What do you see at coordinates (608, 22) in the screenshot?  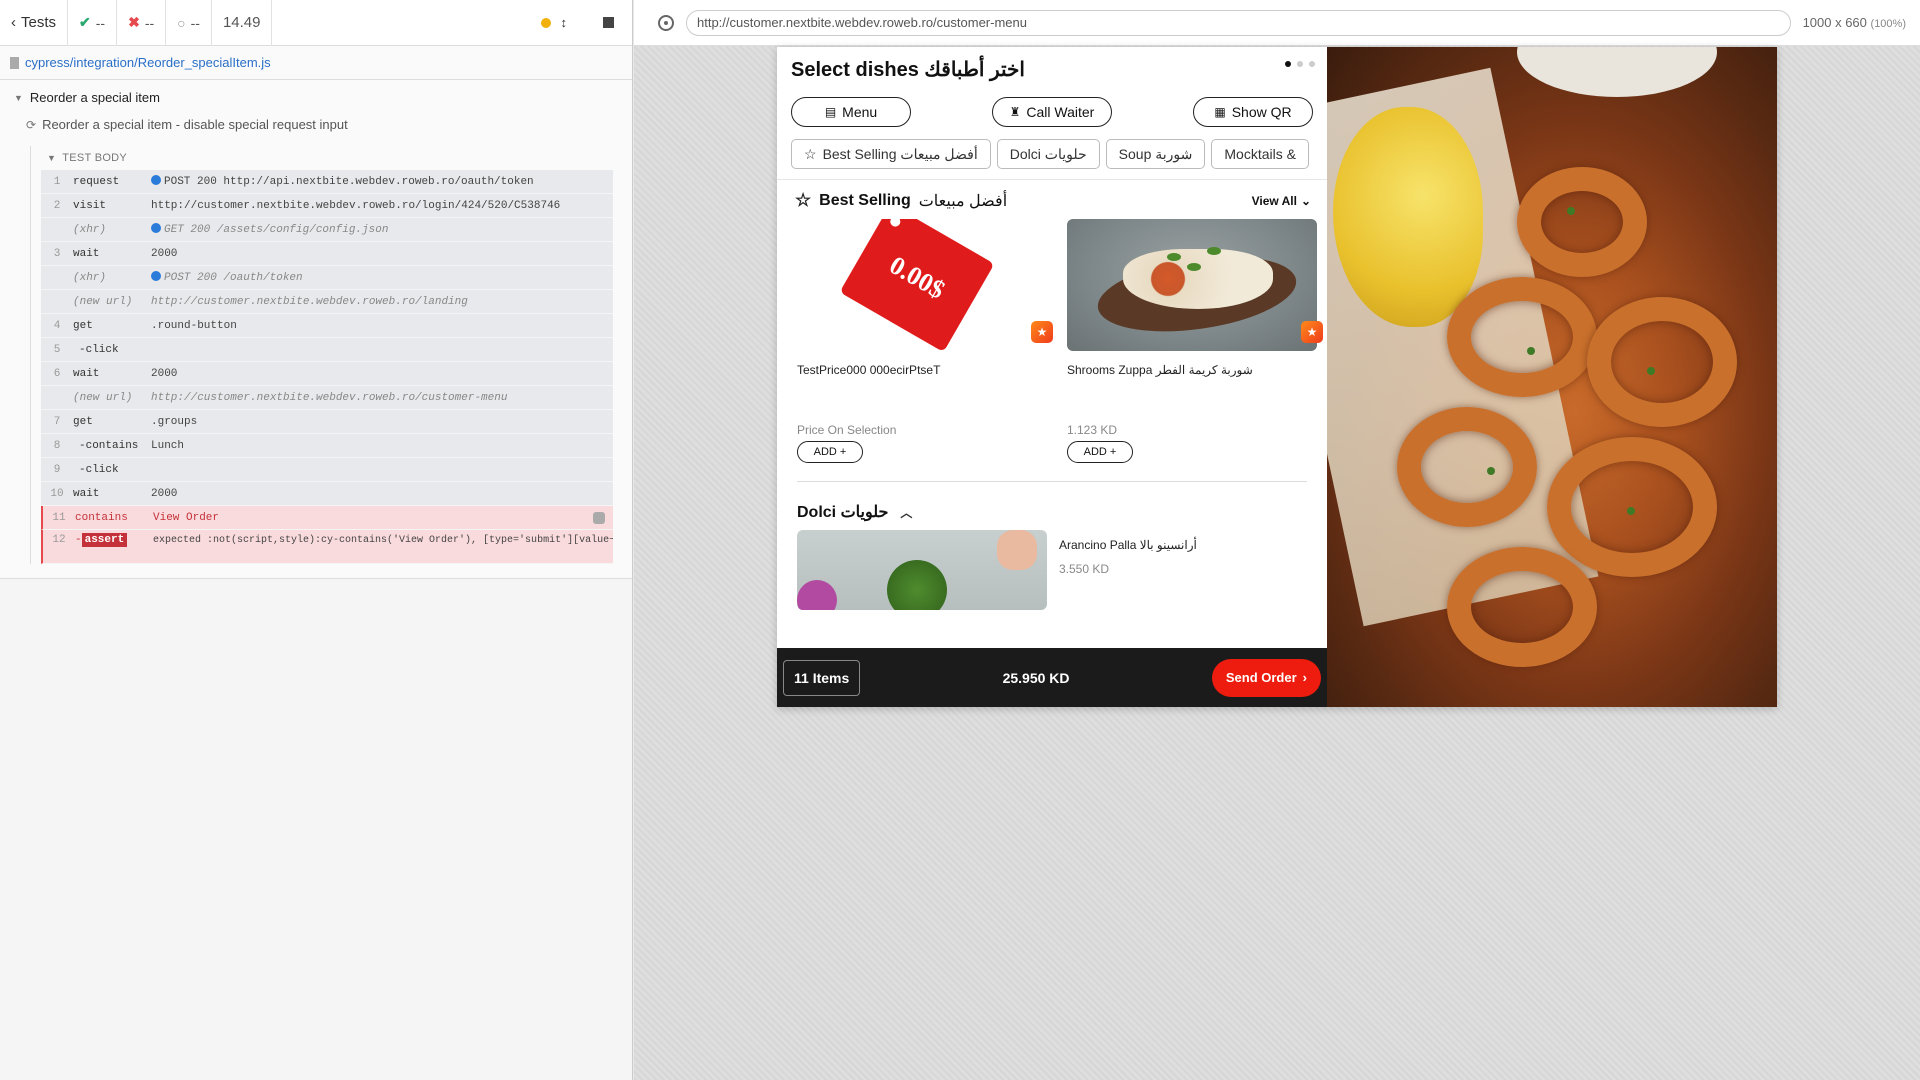 I see `stop-icon` at bounding box center [608, 22].